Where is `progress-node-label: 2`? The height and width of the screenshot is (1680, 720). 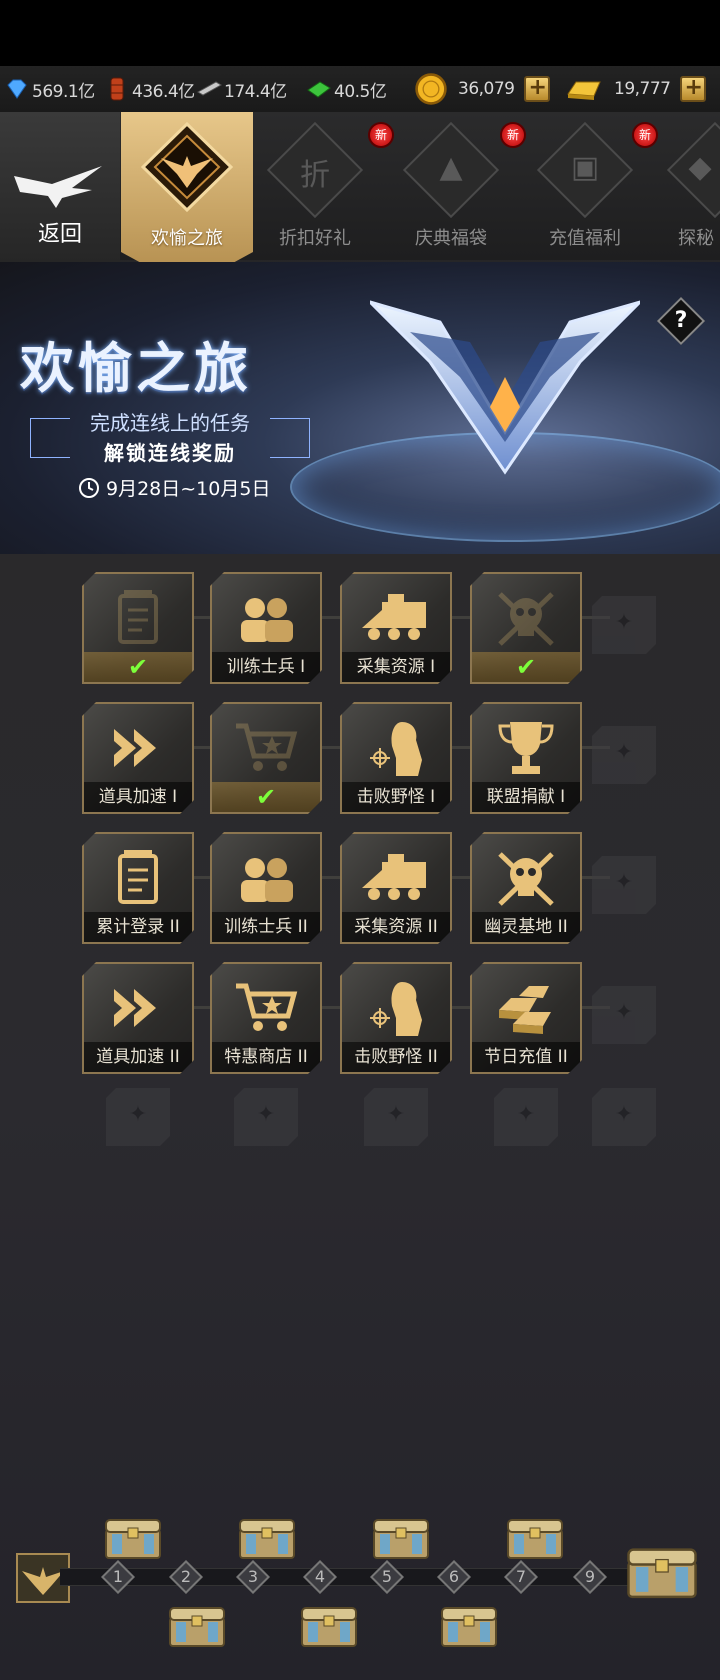 progress-node-label: 2 is located at coordinates (186, 1576).